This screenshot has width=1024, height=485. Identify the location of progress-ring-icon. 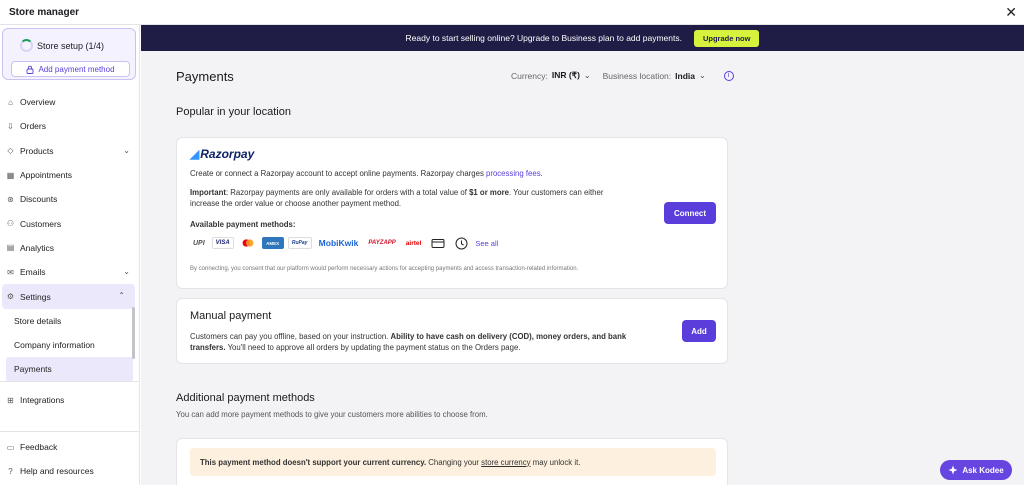
(26, 45).